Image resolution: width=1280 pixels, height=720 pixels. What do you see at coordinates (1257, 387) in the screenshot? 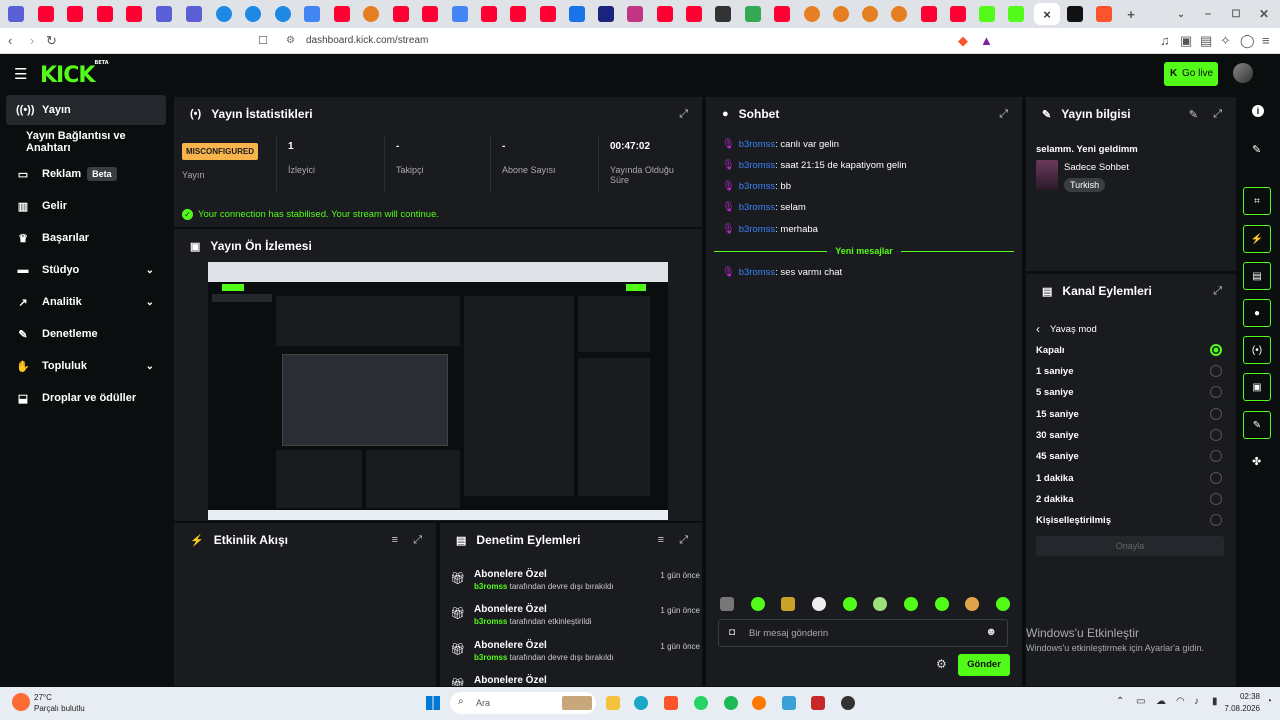
I see `rail-button-preview: ▣` at bounding box center [1257, 387].